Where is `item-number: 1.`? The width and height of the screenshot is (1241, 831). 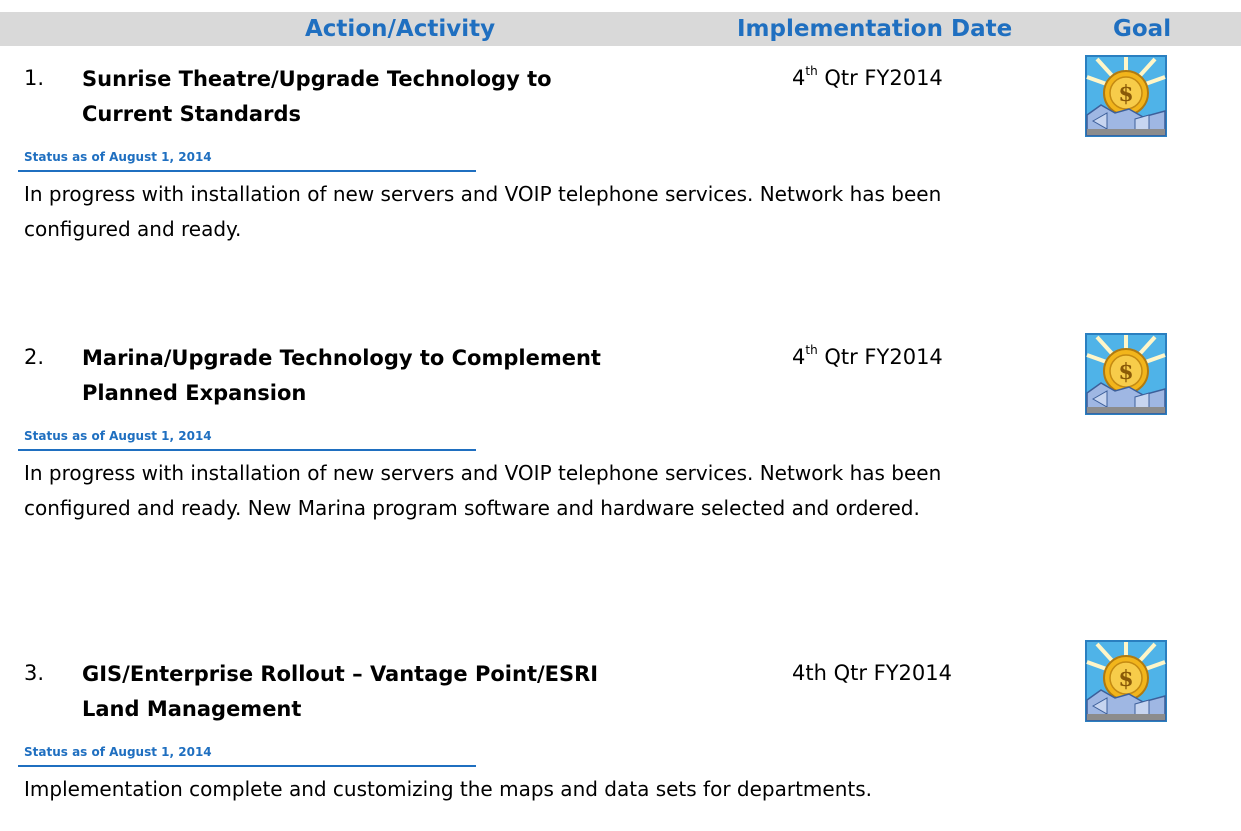
item-number: 1. is located at coordinates (34, 78).